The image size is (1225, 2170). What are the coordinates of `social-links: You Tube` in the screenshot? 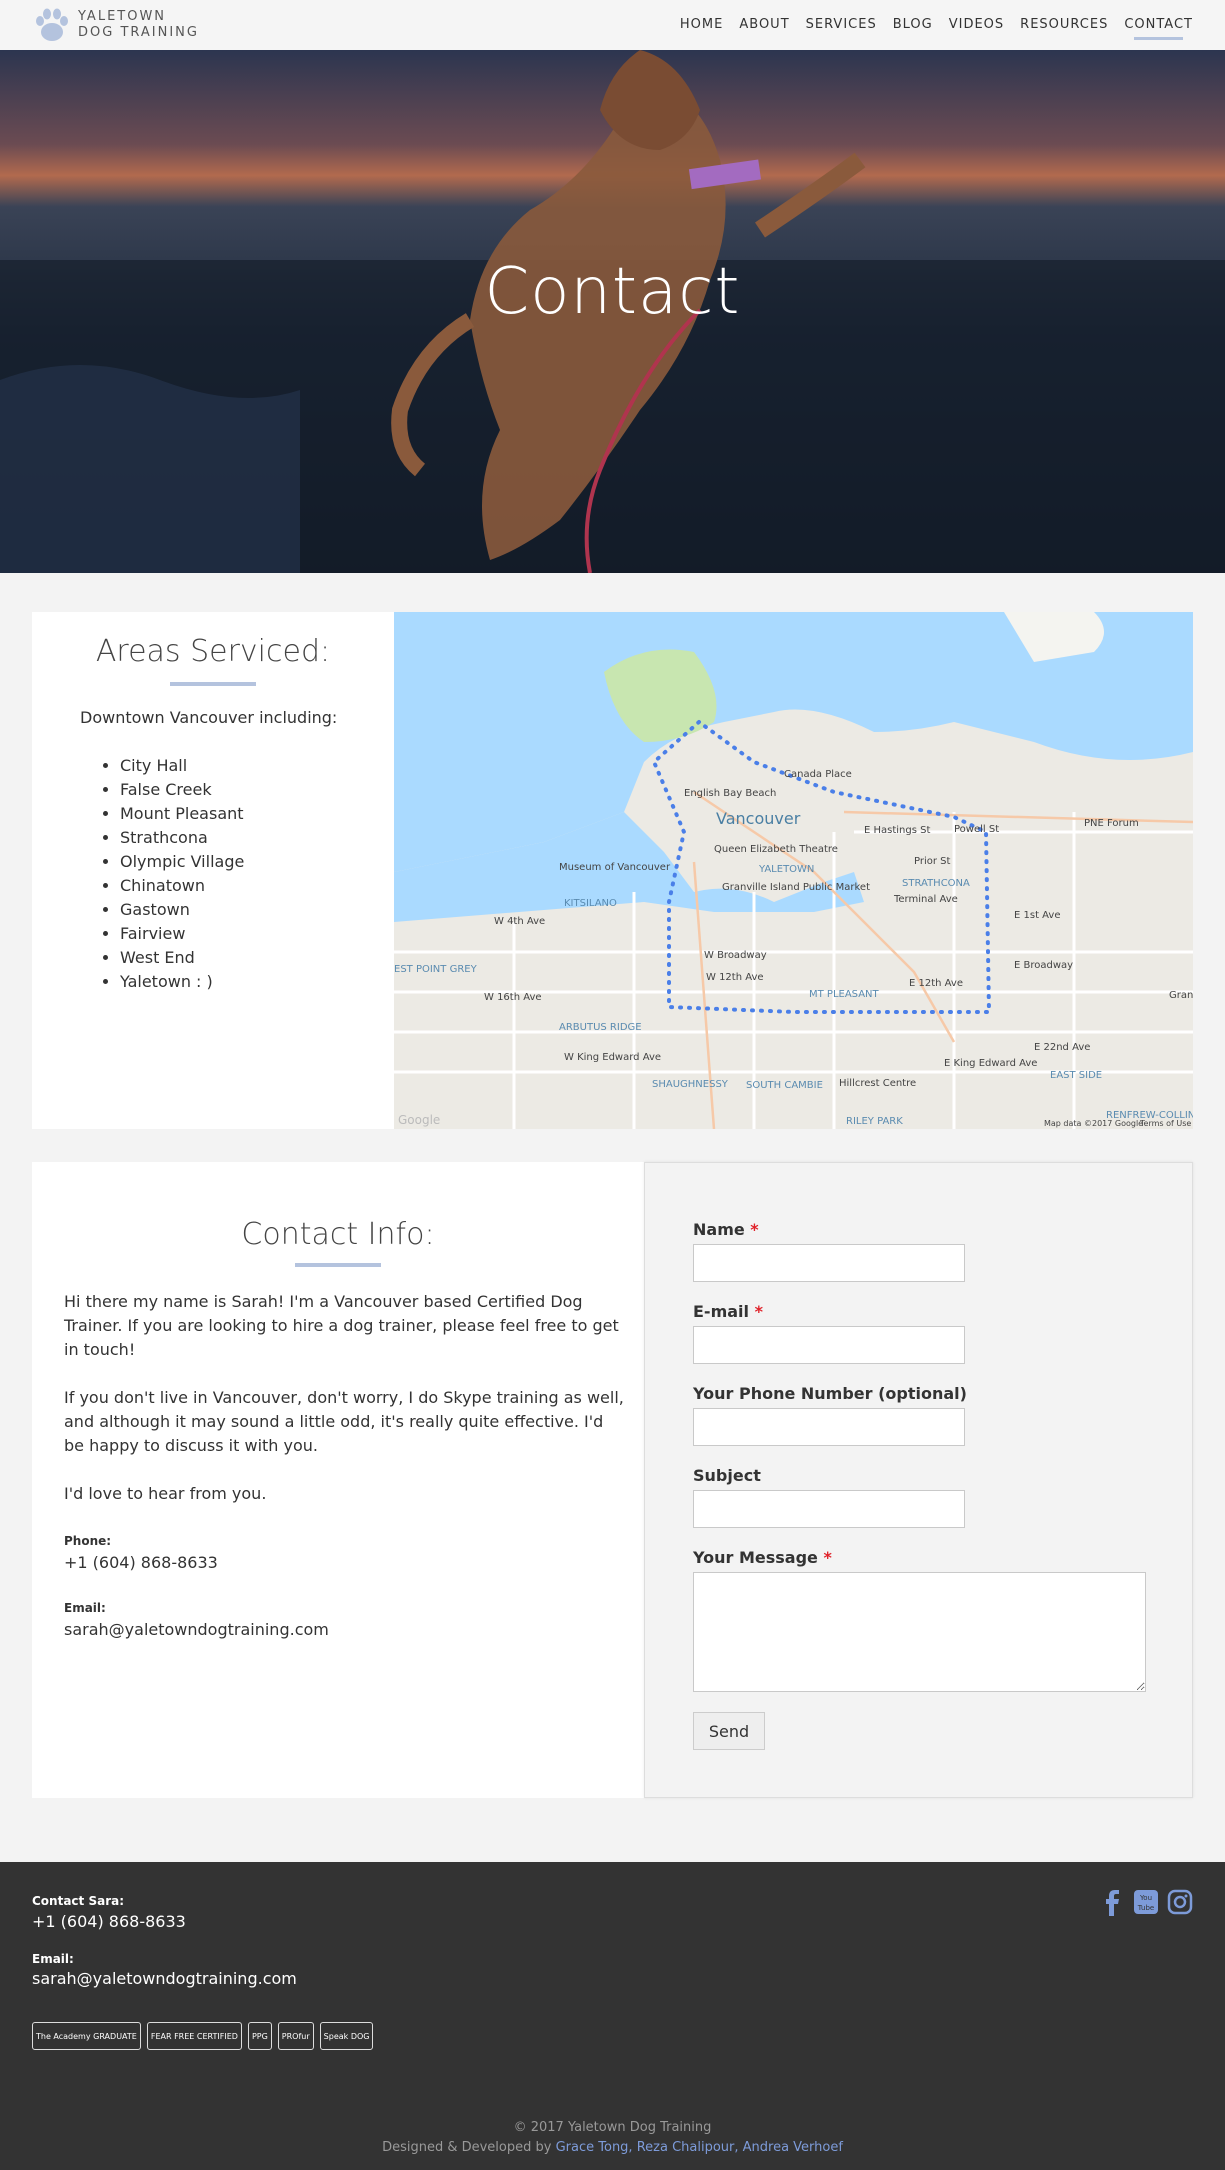 It's located at (1146, 1902).